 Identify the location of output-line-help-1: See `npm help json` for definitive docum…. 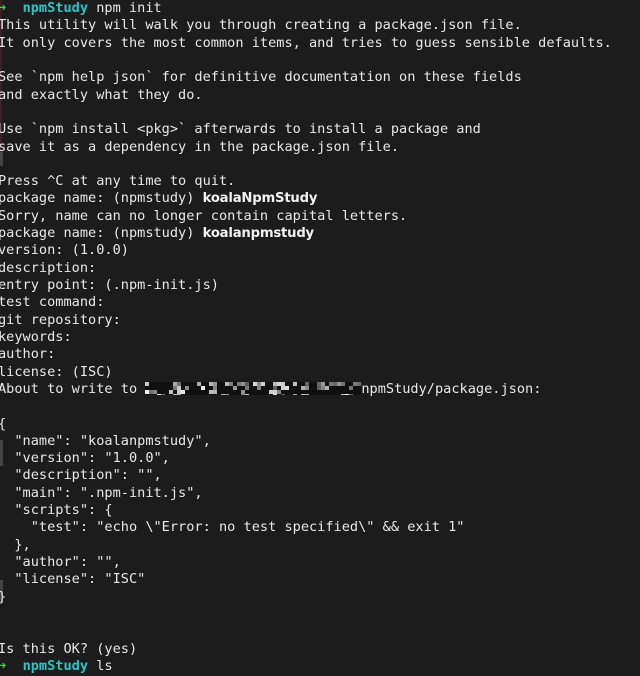
(261, 77).